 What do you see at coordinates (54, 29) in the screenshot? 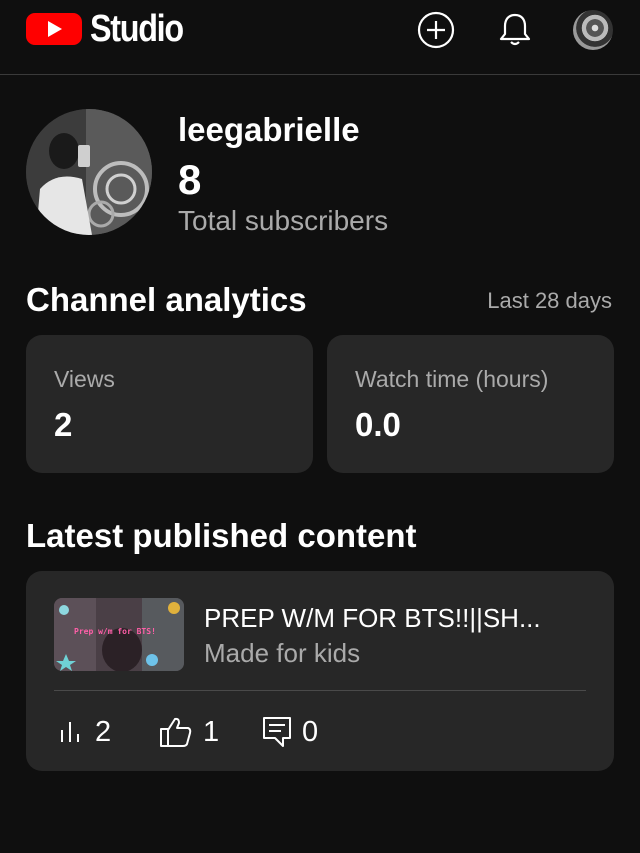
I see `youtube-logo-icon` at bounding box center [54, 29].